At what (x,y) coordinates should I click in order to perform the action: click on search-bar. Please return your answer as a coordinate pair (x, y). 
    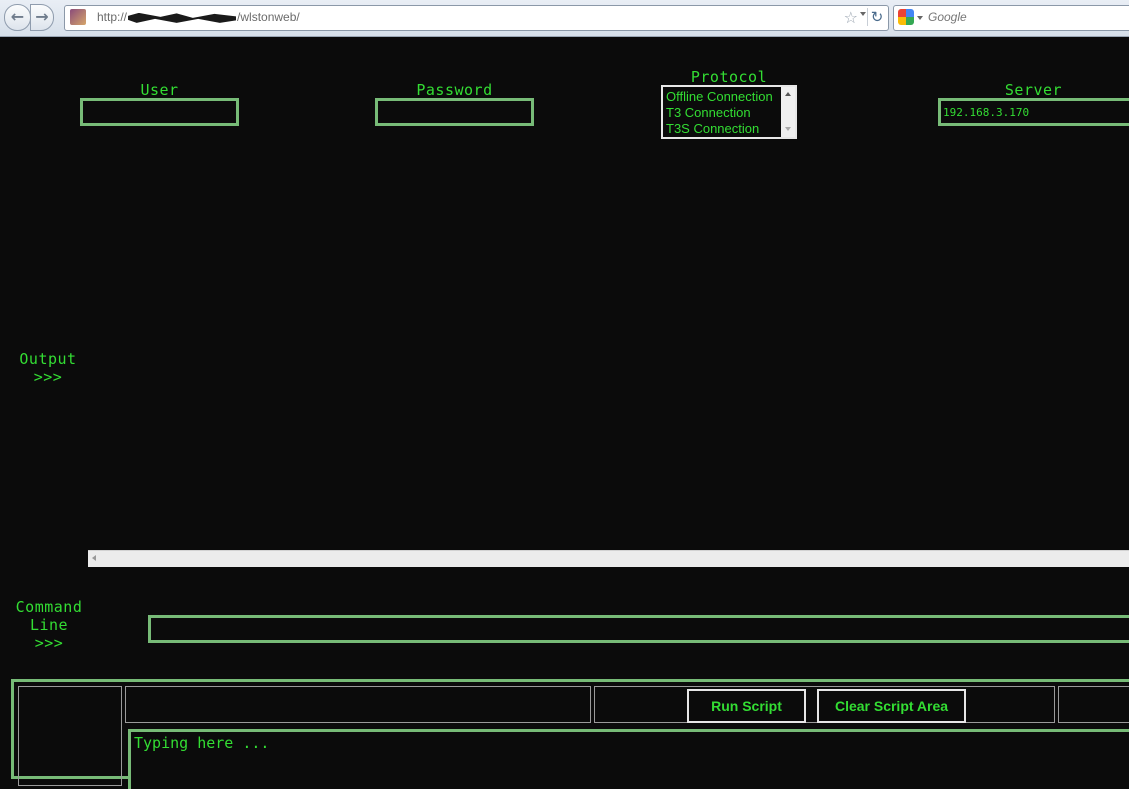
    Looking at the image, I should click on (1011, 18).